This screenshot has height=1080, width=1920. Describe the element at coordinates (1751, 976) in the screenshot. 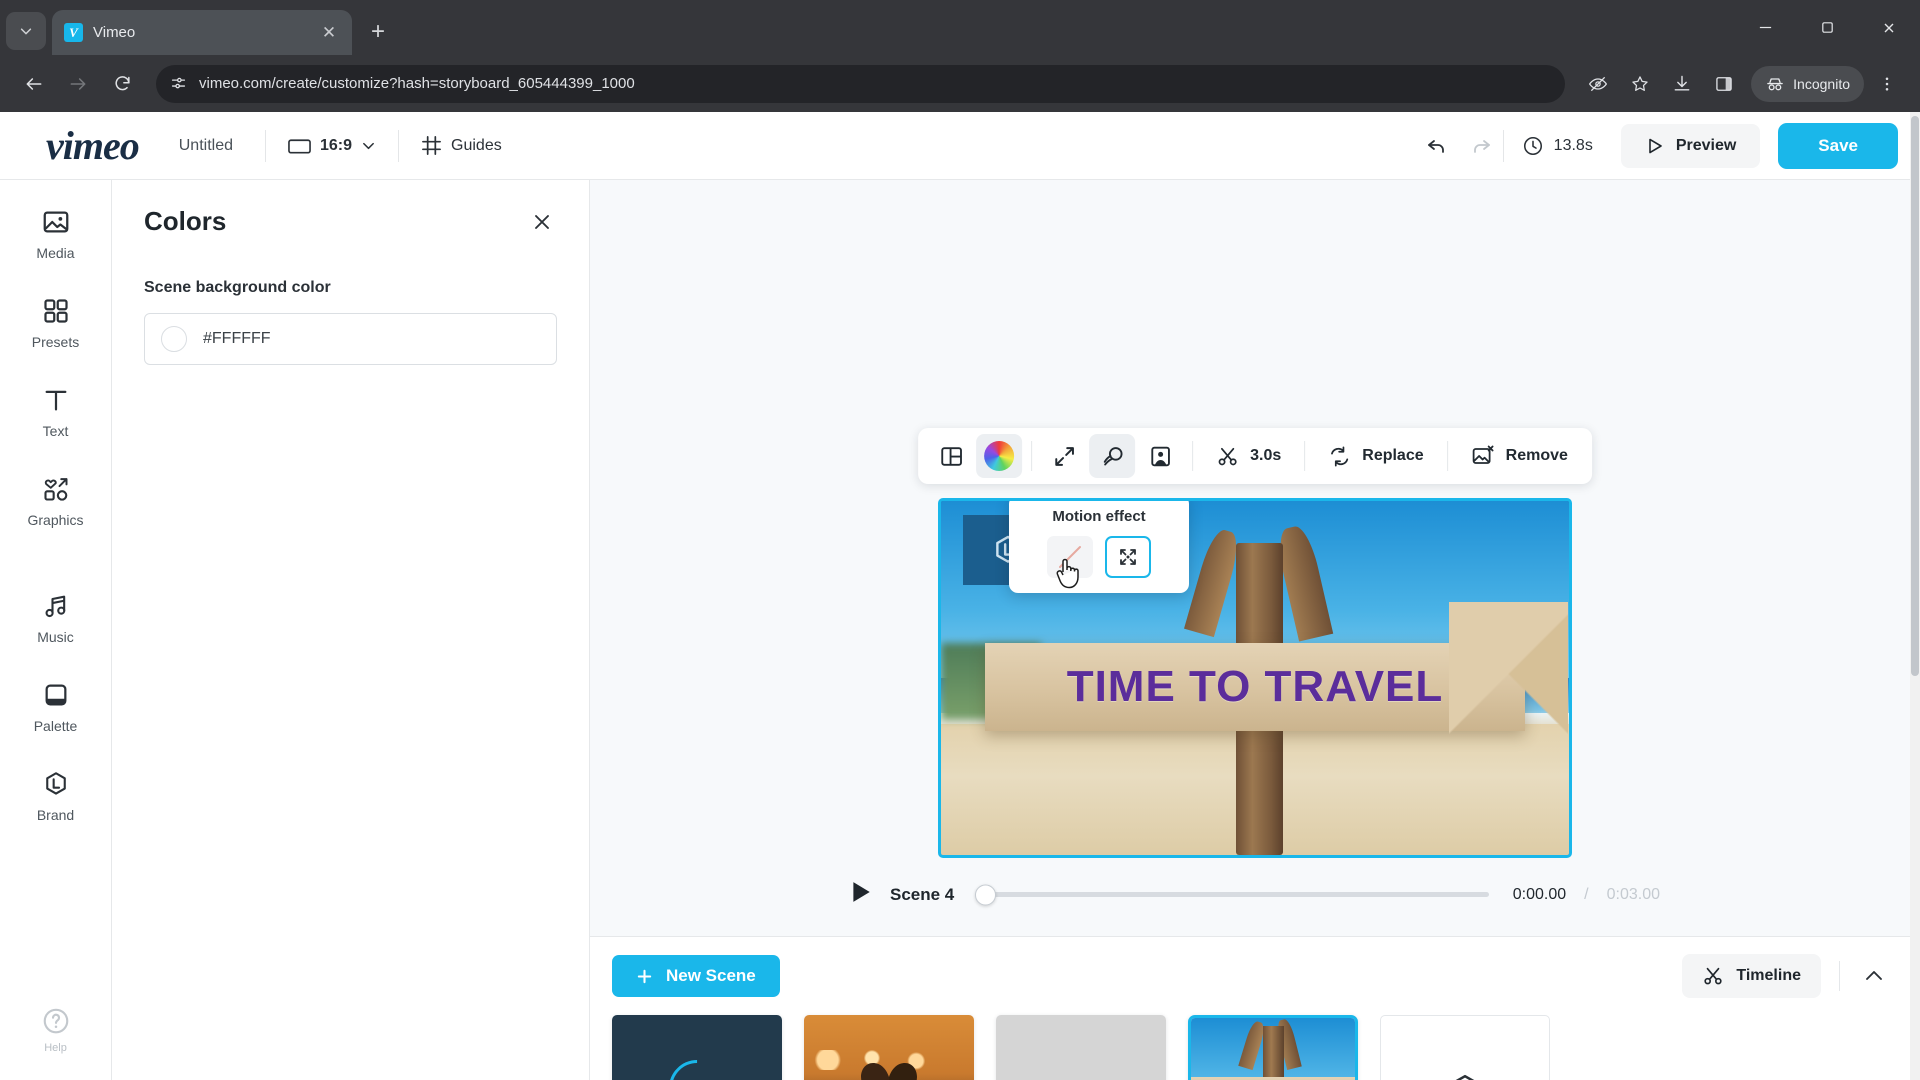

I see `timeline-toggle-button: Timeline` at that location.